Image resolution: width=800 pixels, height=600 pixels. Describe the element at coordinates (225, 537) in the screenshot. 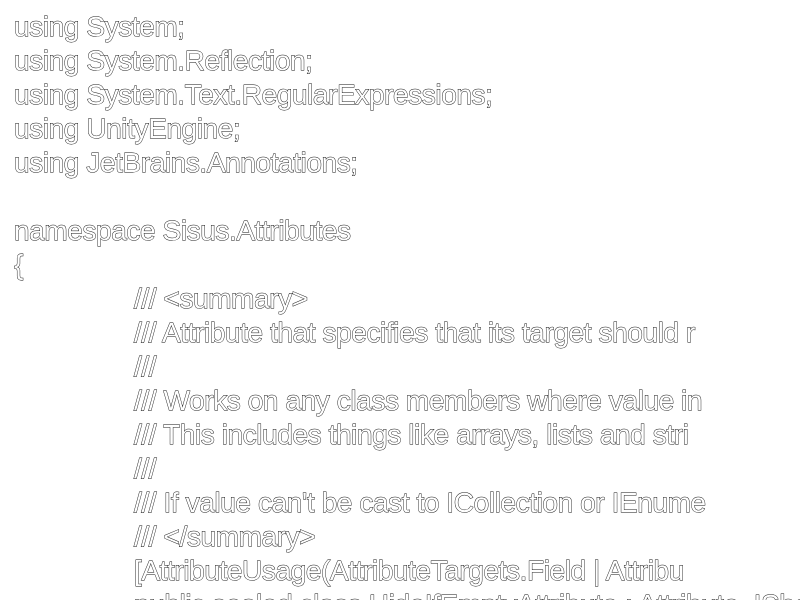

I see `code-line-16: /// </summary>` at that location.